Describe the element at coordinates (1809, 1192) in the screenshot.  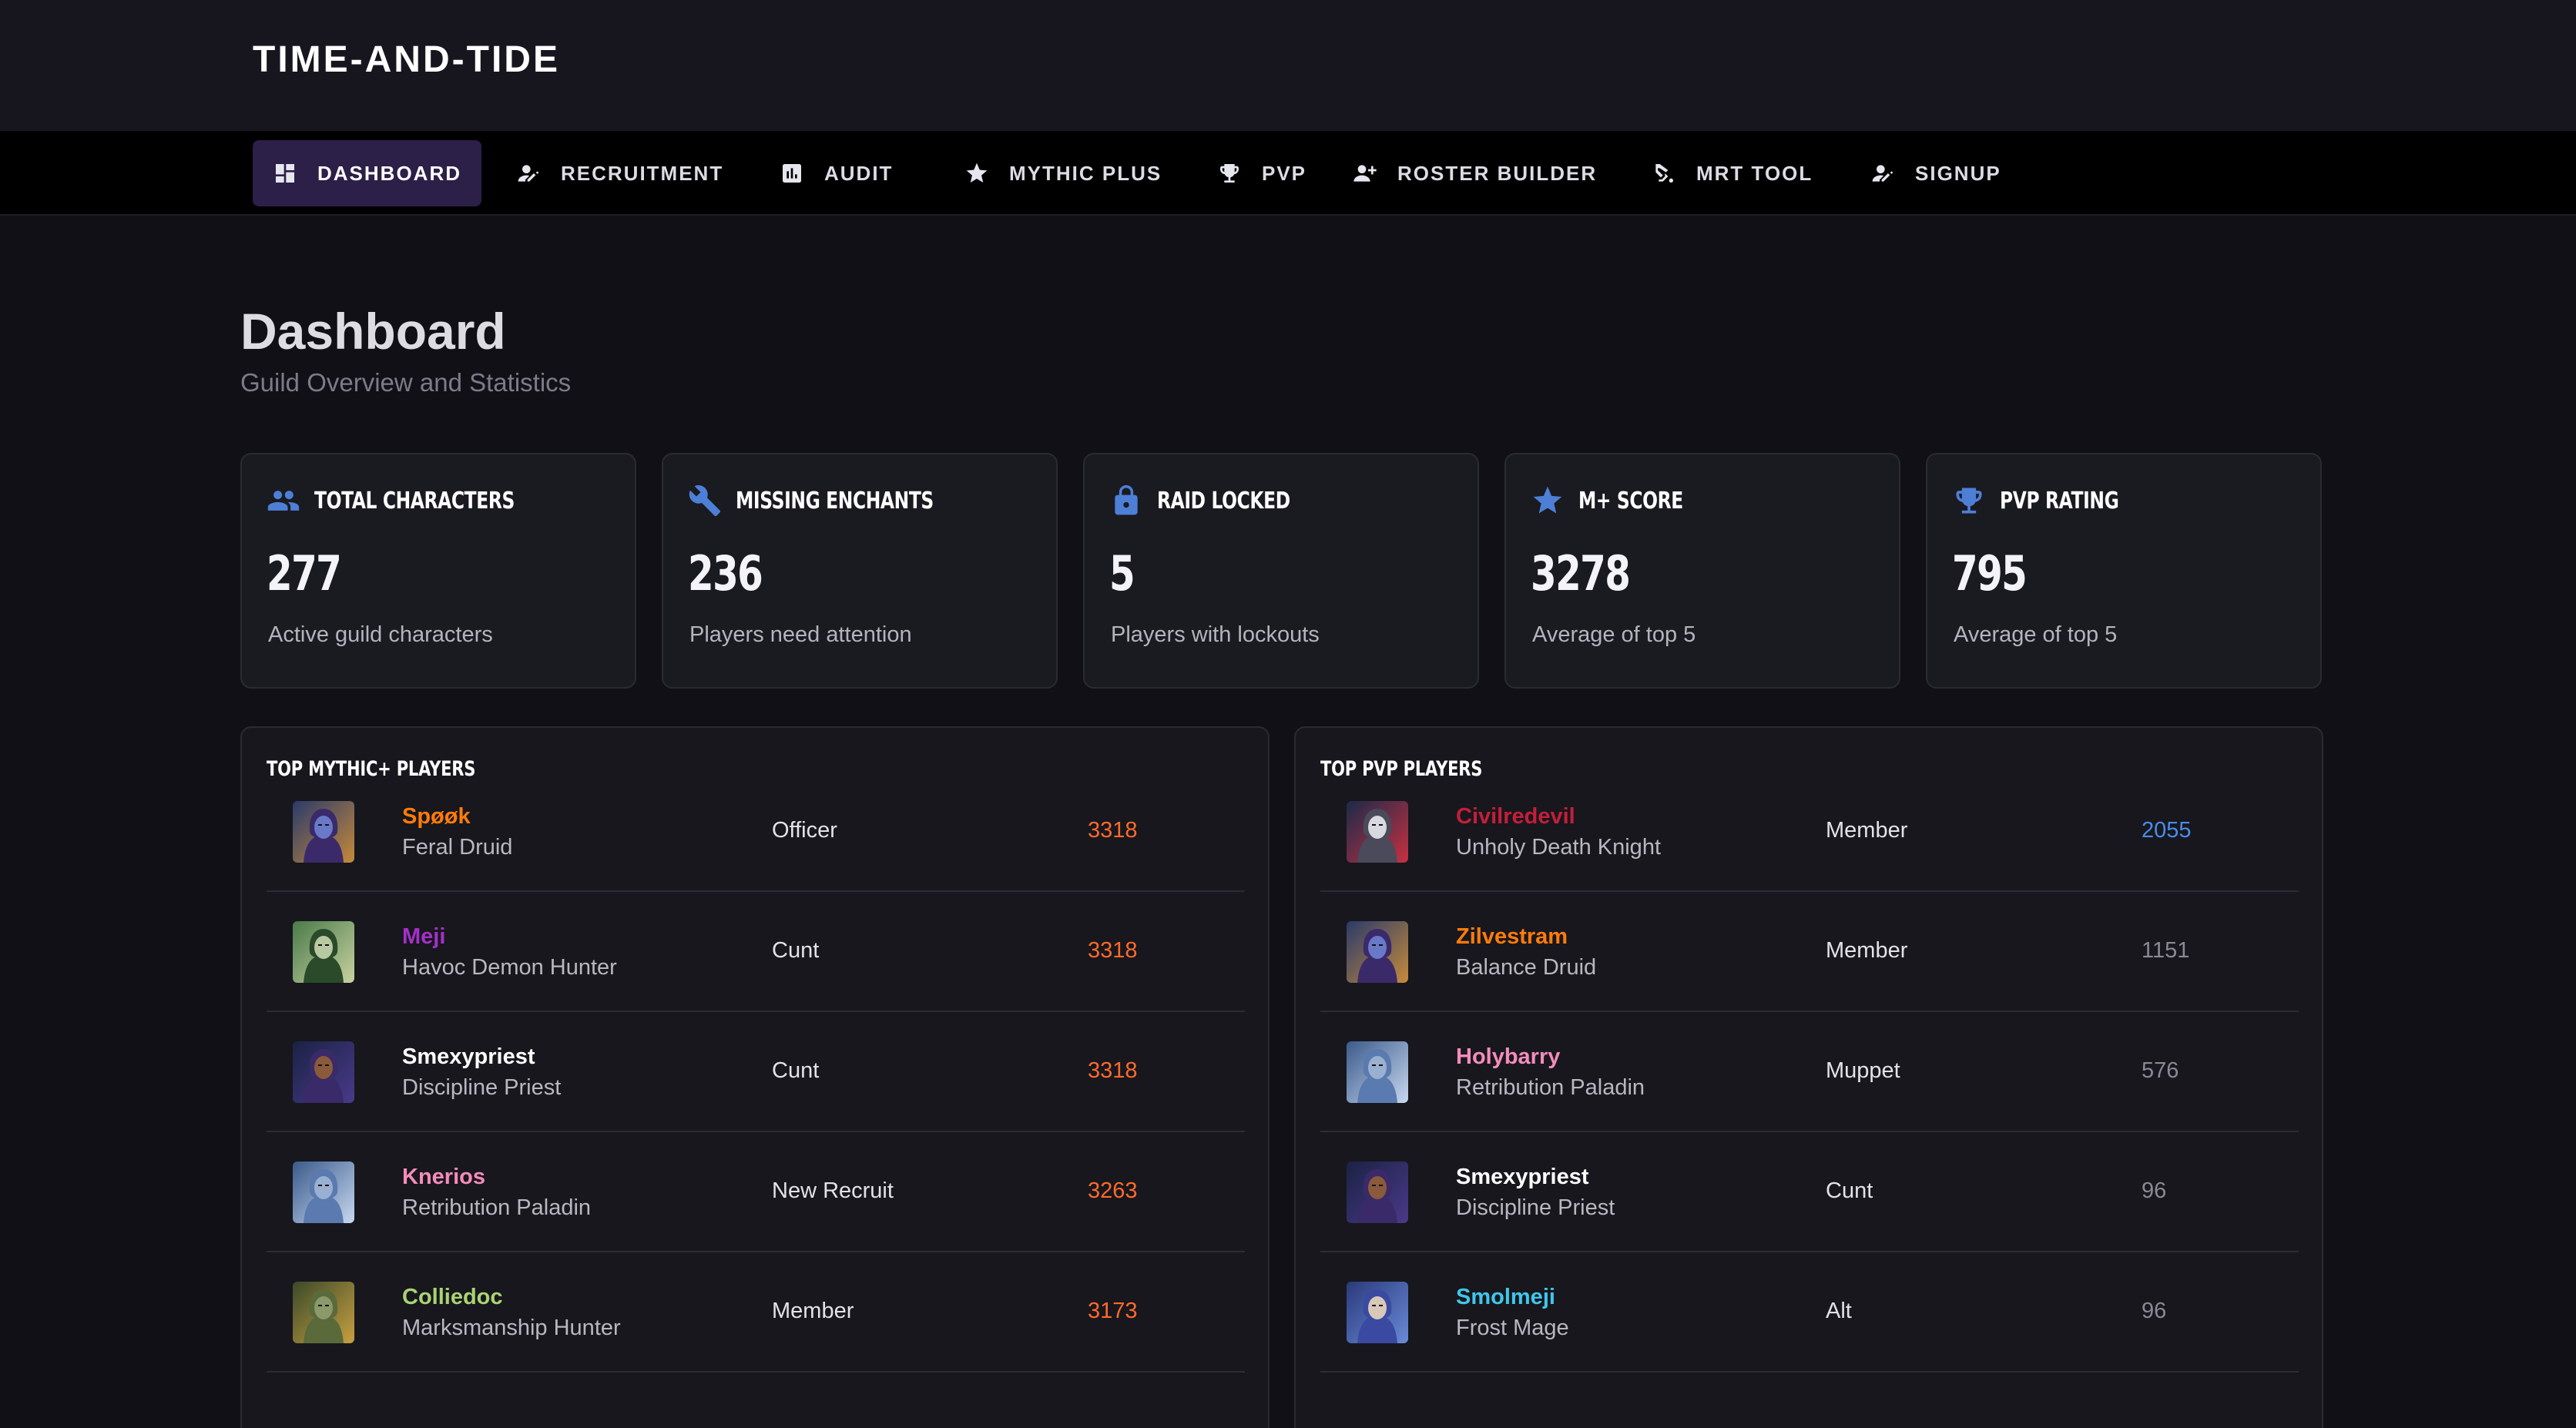
I see `player-row: Smexypriest Discipline Priest Cunt 96` at that location.